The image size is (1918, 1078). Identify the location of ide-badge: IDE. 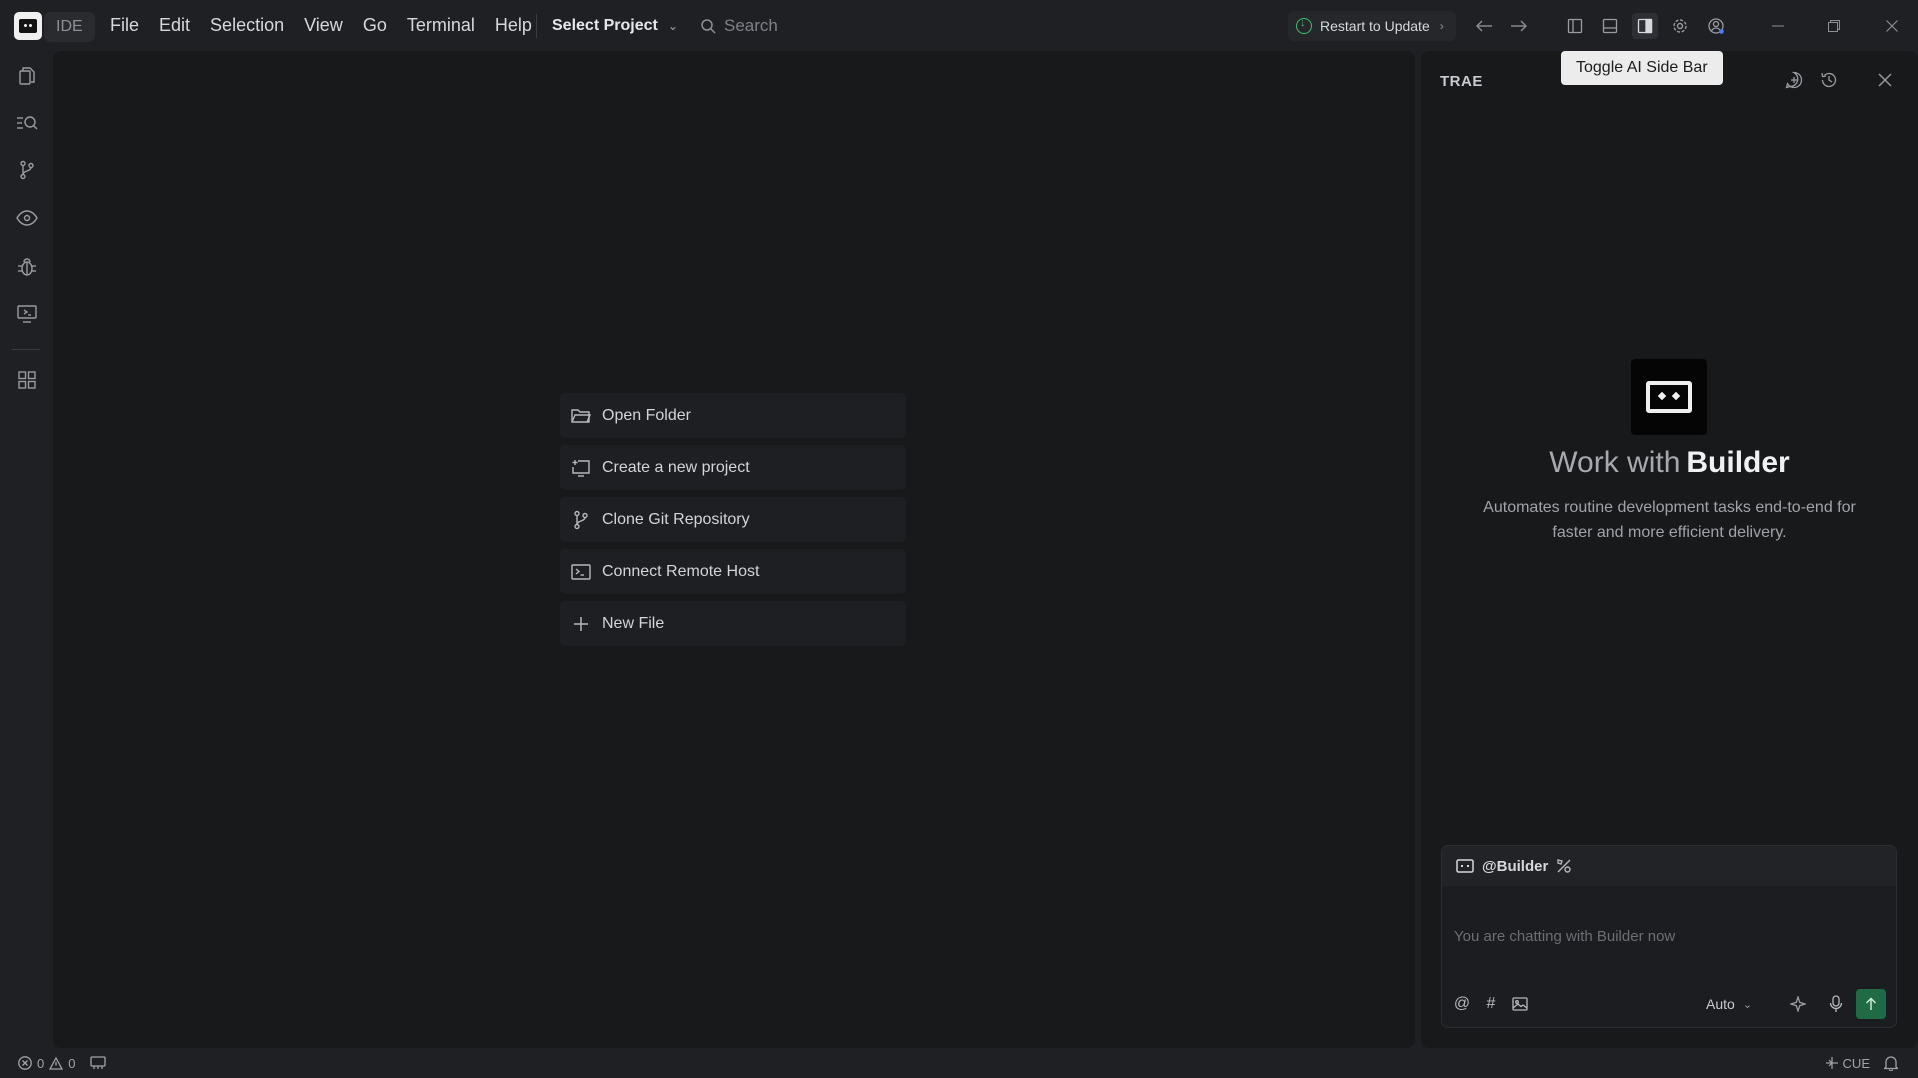
(69, 27).